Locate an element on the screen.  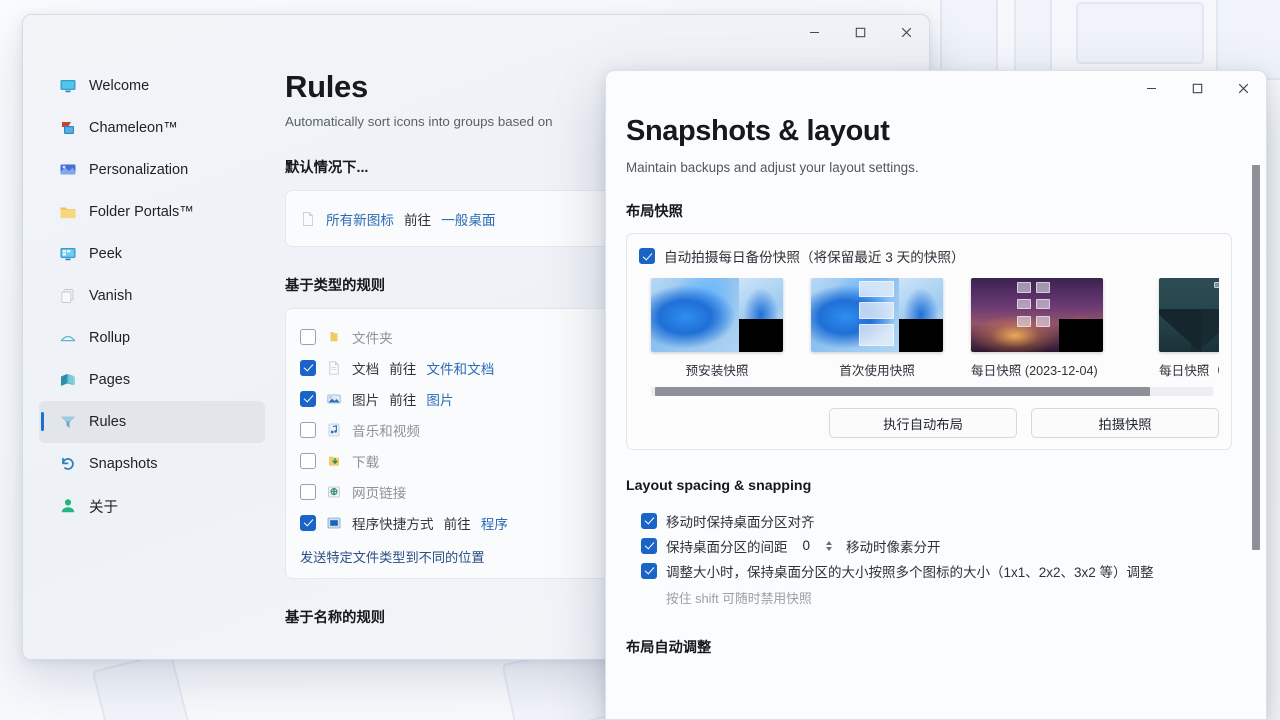
resize-multiples-checkbox is located at coordinates (649, 570).